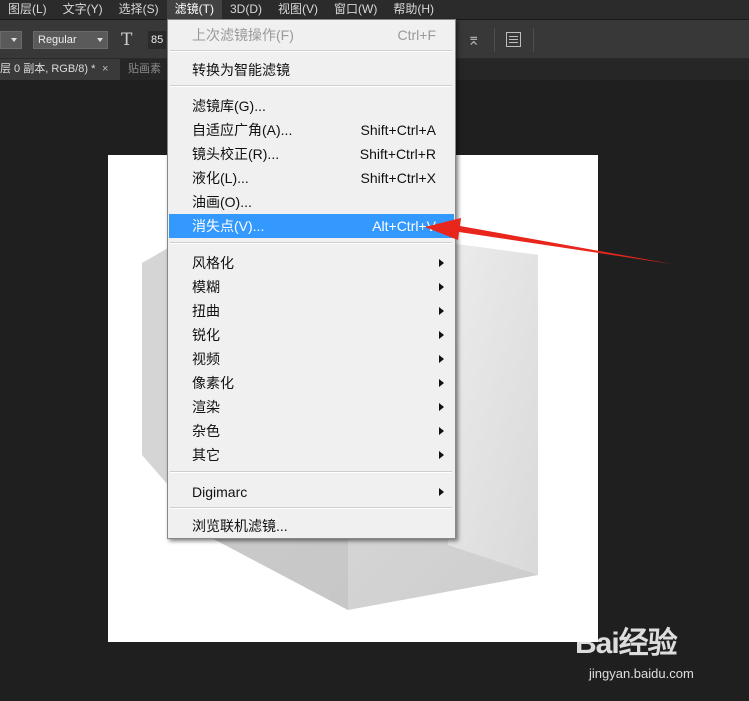 This screenshot has width=749, height=701. I want to click on document-tab: 贴画素, so click(140, 69).